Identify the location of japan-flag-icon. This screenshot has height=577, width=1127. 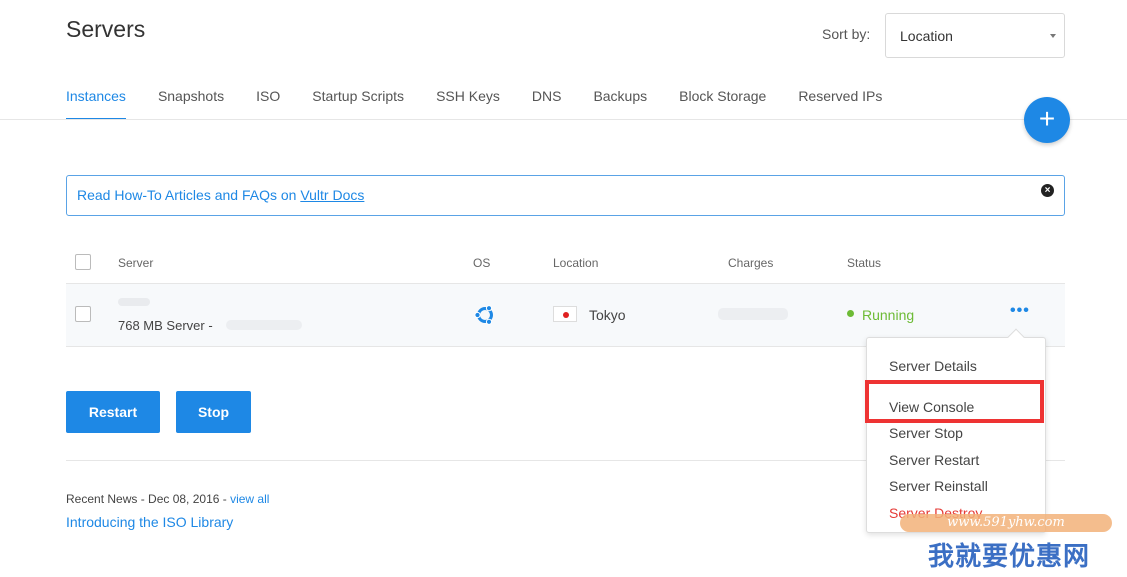
(565, 314).